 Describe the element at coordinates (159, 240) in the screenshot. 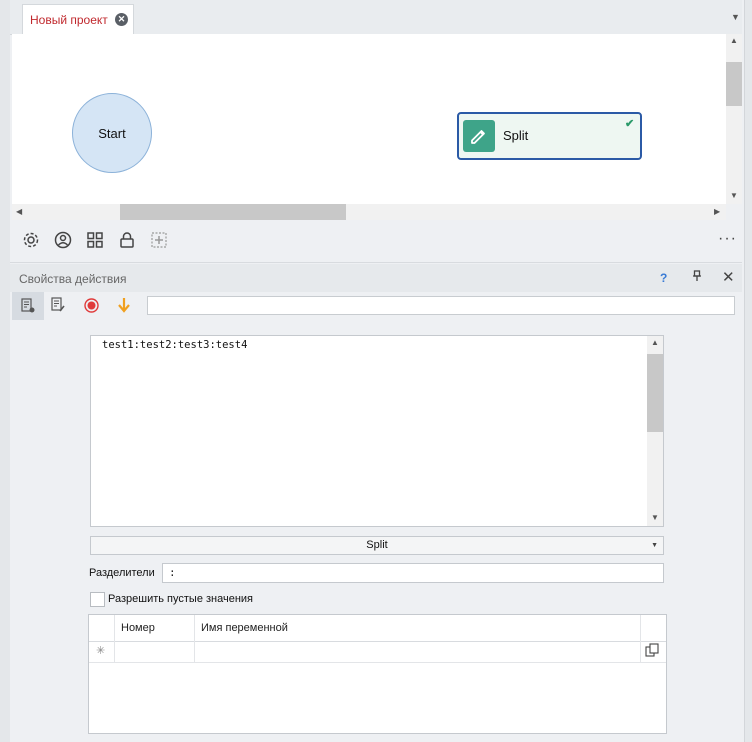

I see `add-icon` at that location.